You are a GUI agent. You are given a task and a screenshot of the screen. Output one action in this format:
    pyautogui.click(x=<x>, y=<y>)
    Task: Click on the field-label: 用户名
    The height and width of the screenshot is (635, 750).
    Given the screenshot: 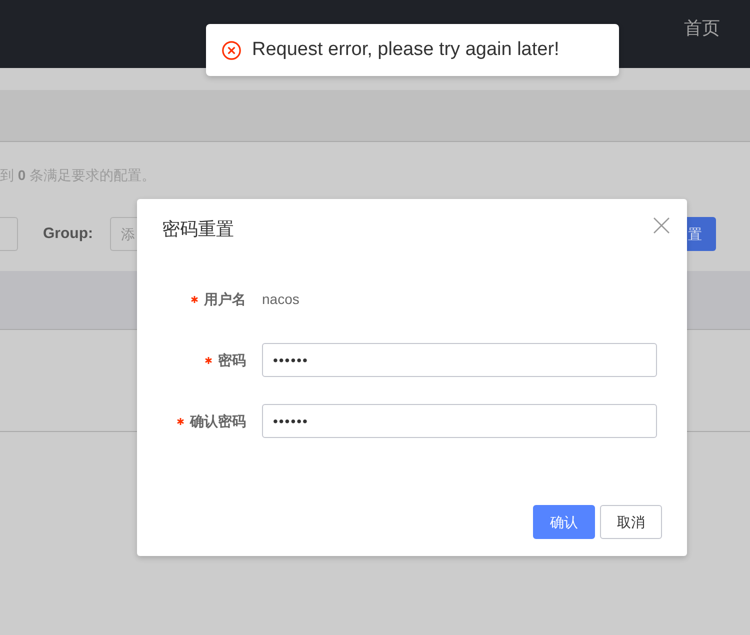 What is the action you would take?
    pyautogui.click(x=225, y=299)
    